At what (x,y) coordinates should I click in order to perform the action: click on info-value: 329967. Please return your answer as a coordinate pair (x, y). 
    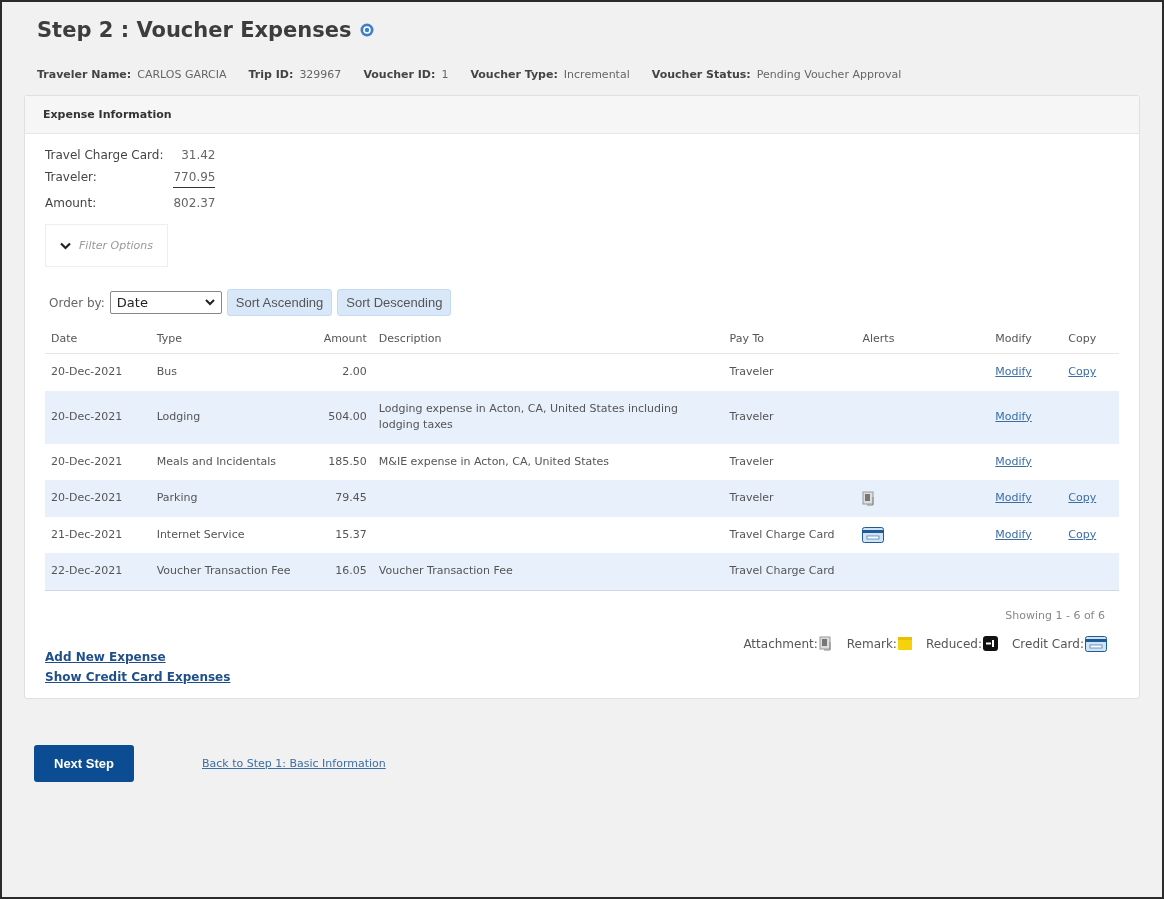
    Looking at the image, I should click on (320, 74).